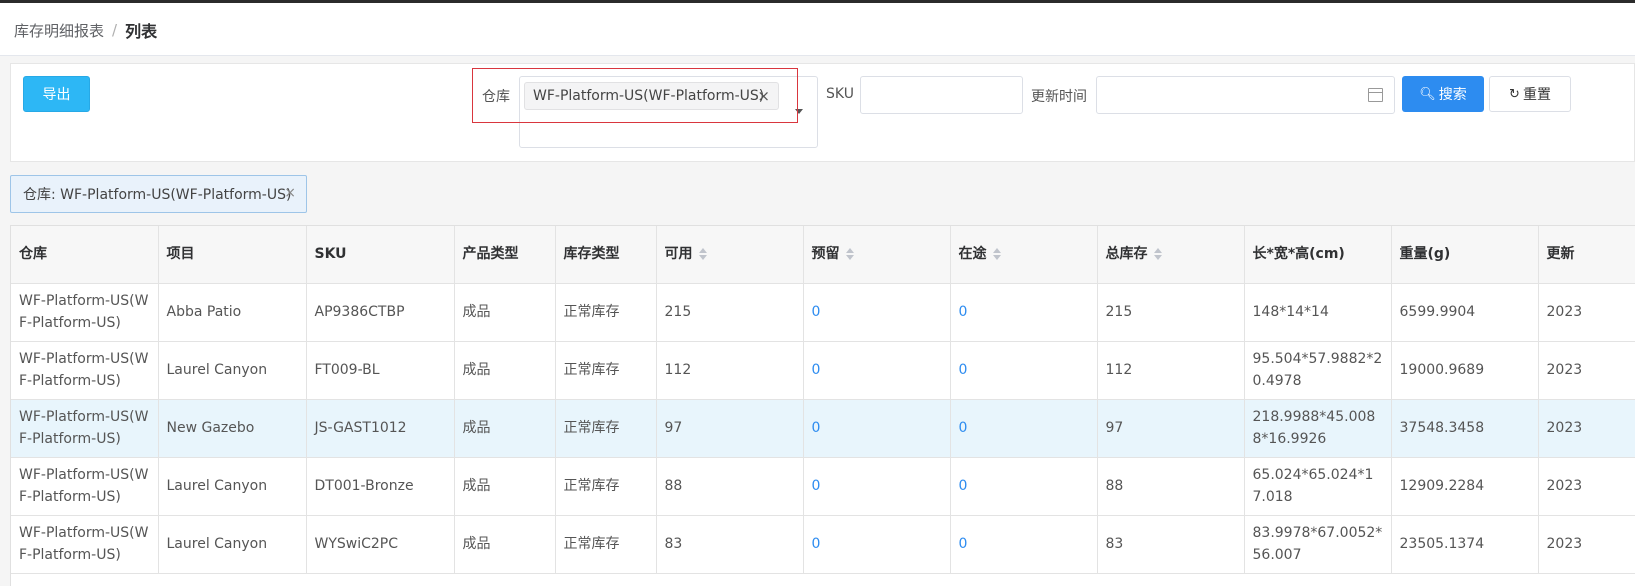  Describe the element at coordinates (232, 312) in the screenshot. I see `cell-project: Abba Patio` at that location.